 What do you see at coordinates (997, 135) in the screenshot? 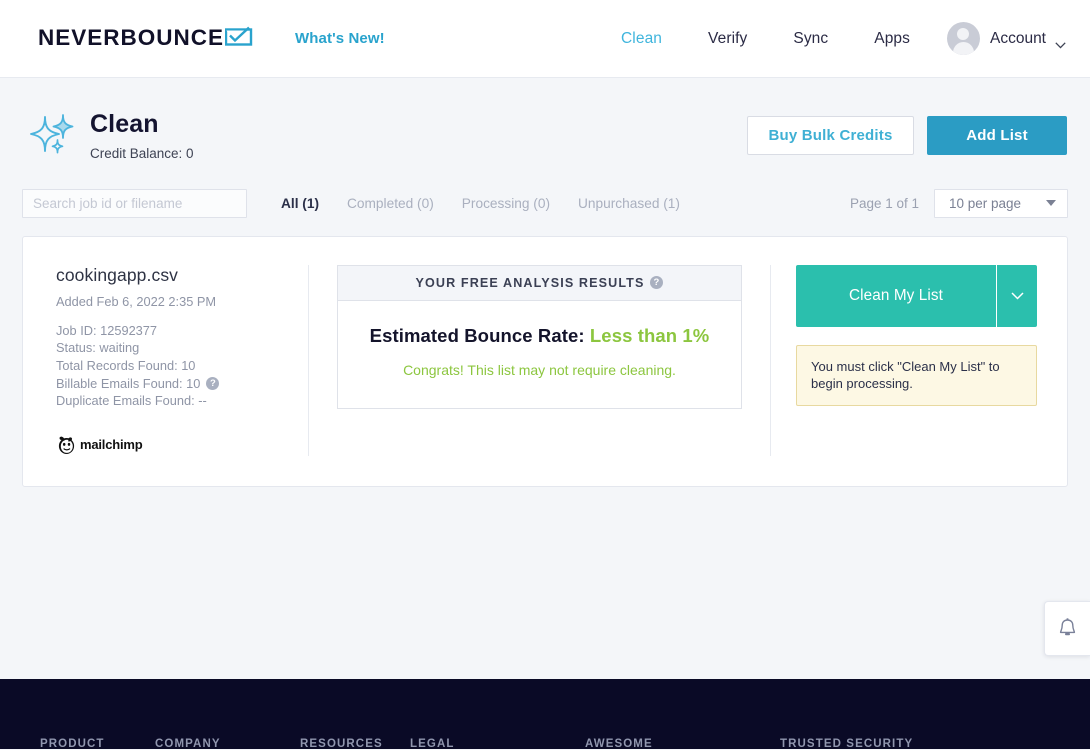
I see `add-list-button: Add List` at bounding box center [997, 135].